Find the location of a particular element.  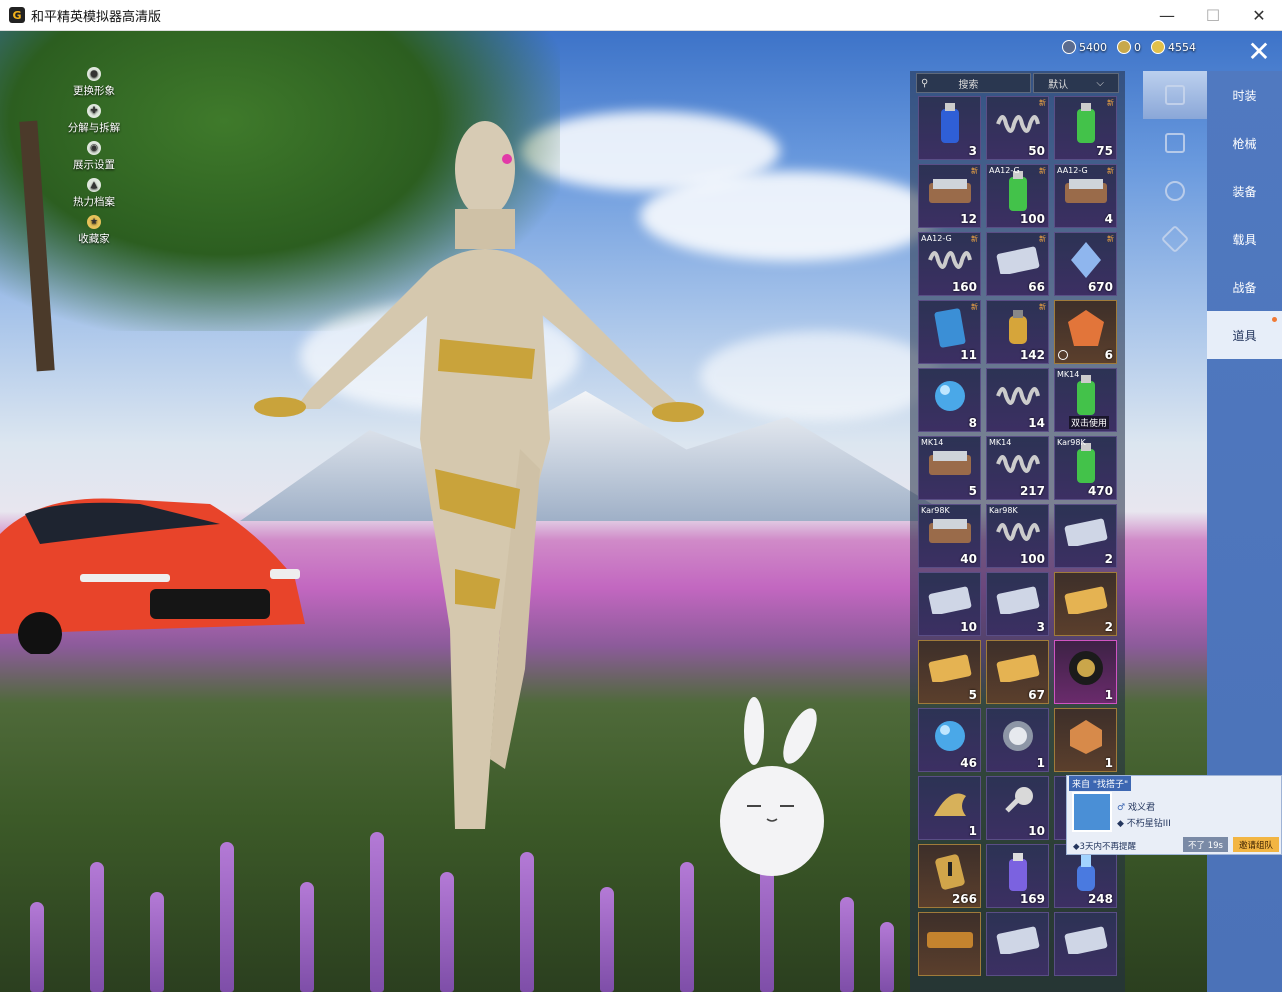

change-appearance-button: ● 更换形象 is located at coordinates (94, 85).